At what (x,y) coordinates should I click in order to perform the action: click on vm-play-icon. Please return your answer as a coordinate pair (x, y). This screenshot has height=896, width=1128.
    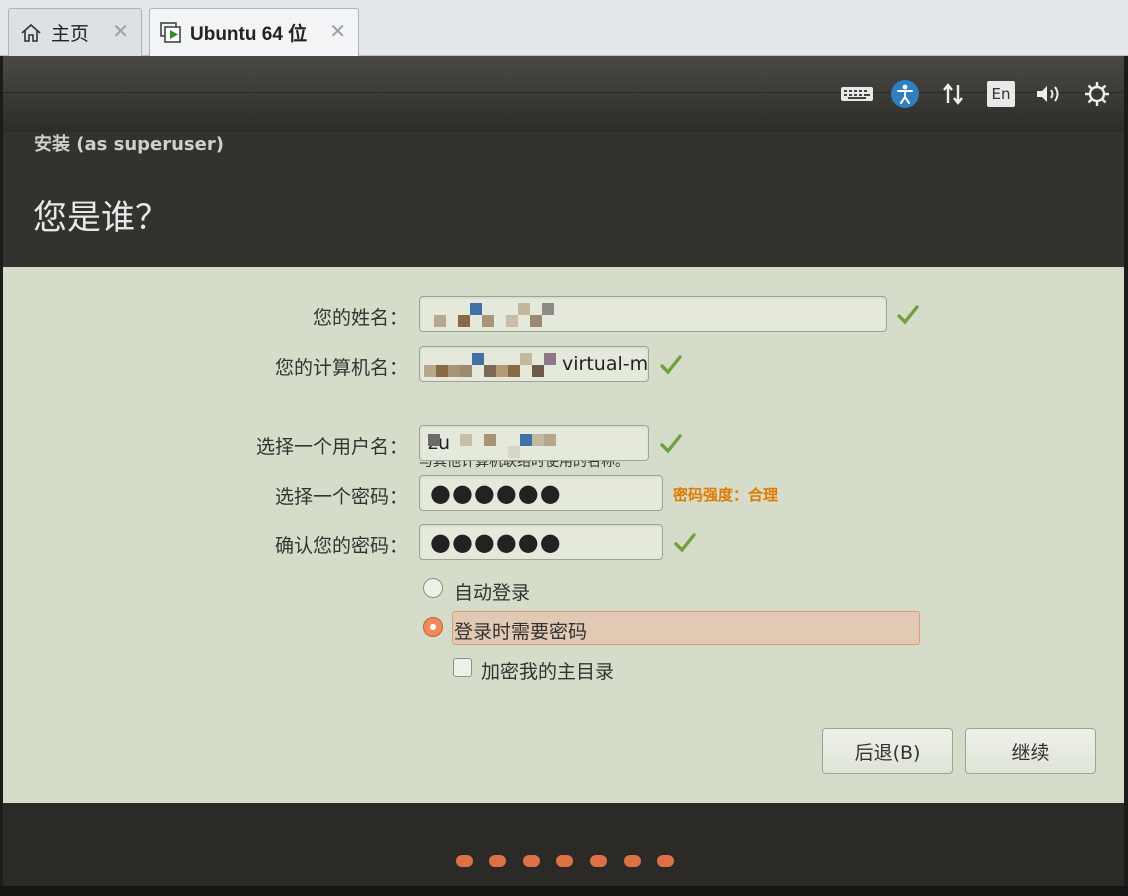
    Looking at the image, I should click on (172, 33).